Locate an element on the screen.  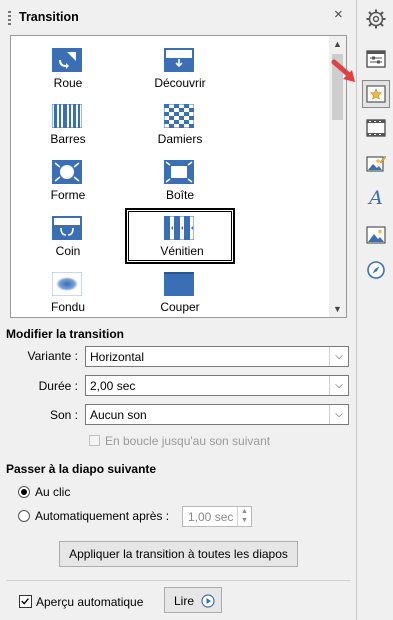
footer-divider is located at coordinates (178, 580).